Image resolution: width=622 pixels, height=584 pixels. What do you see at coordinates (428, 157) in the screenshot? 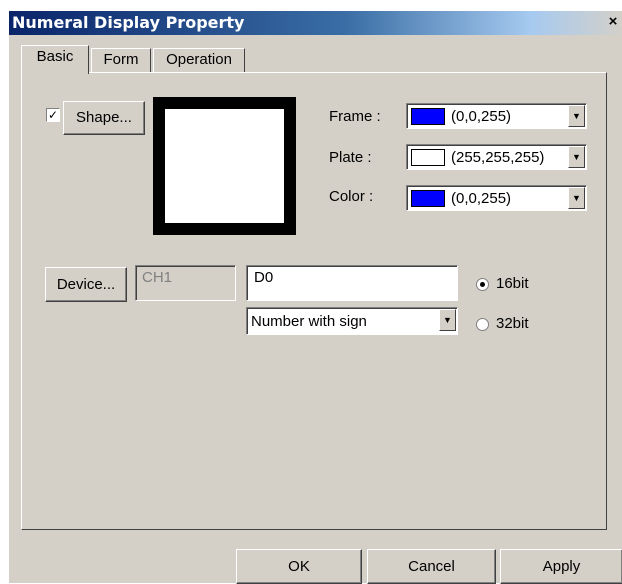
I see `plate-color-swatch` at bounding box center [428, 157].